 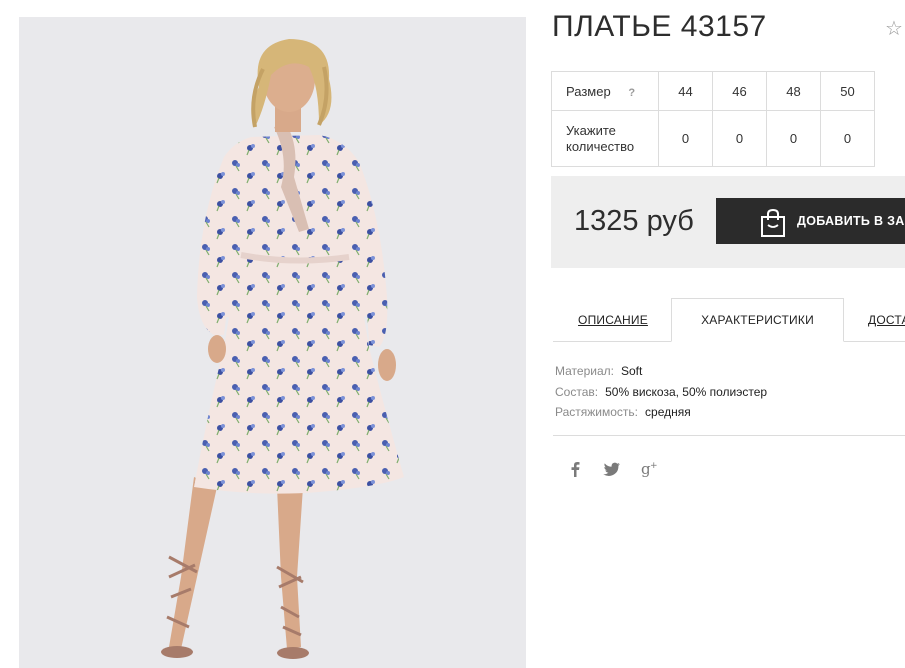 I want to click on tab-characteristics-label: ХАРАКТЕРИСТИКИ, so click(x=757, y=320).